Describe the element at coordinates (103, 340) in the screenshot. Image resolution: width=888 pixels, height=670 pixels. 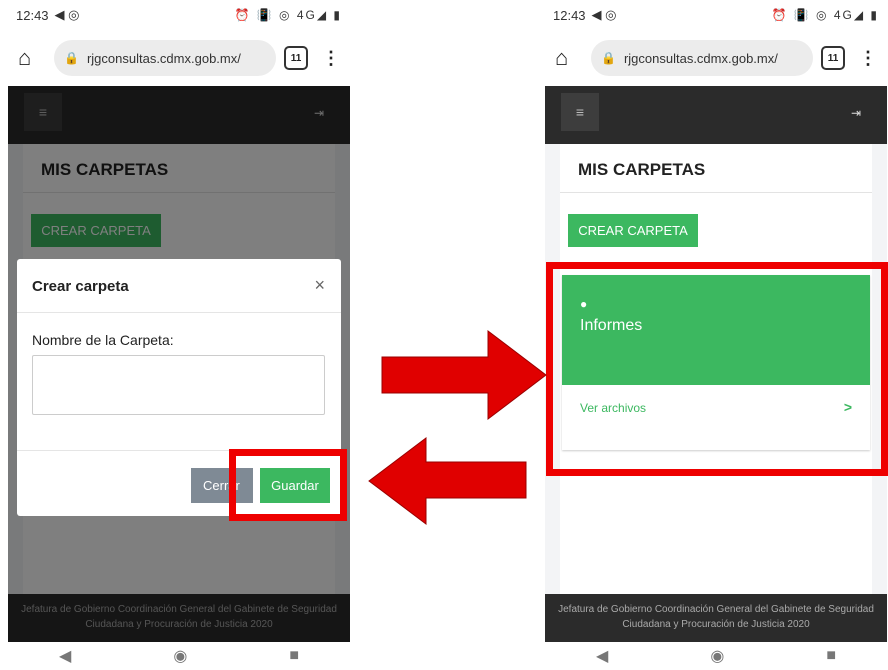
I see `folder-name-label: Nombre de la Carpeta:` at that location.